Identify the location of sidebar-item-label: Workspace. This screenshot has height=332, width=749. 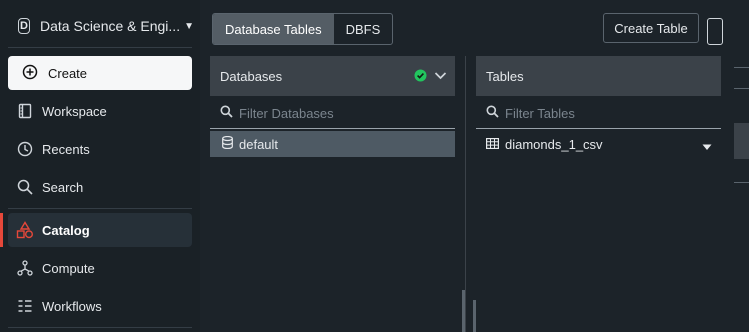
(74, 111).